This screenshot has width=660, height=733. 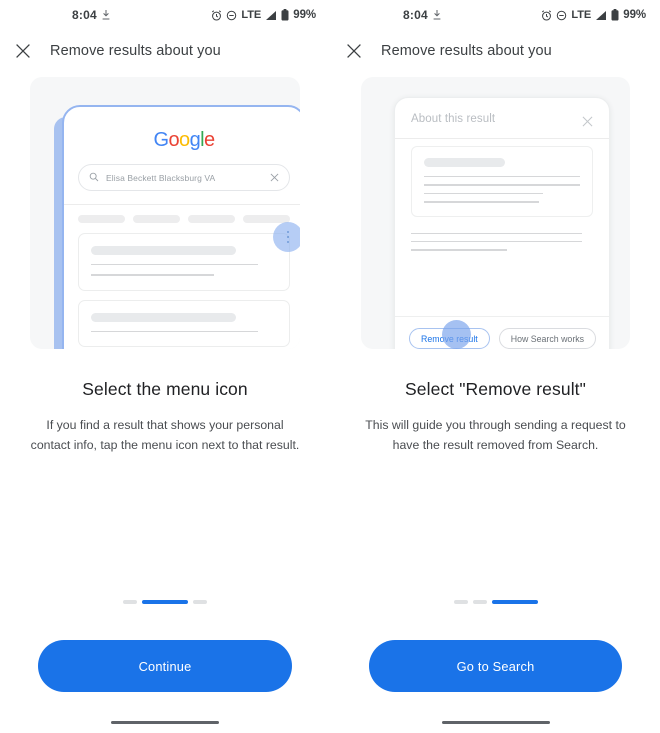 I want to click on search-icon, so click(x=94, y=178).